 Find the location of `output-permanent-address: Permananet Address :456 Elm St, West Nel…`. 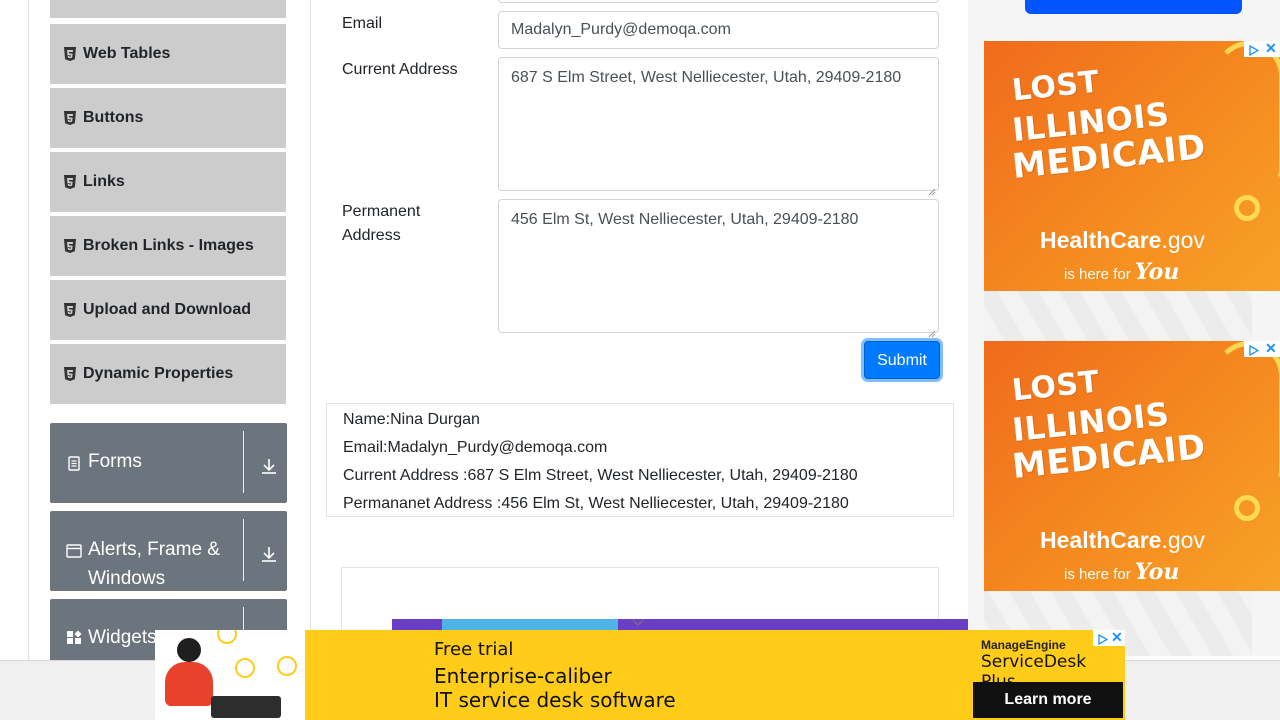

output-permanent-address: Permananet Address :456 Elm St, West Nel… is located at coordinates (596, 503).